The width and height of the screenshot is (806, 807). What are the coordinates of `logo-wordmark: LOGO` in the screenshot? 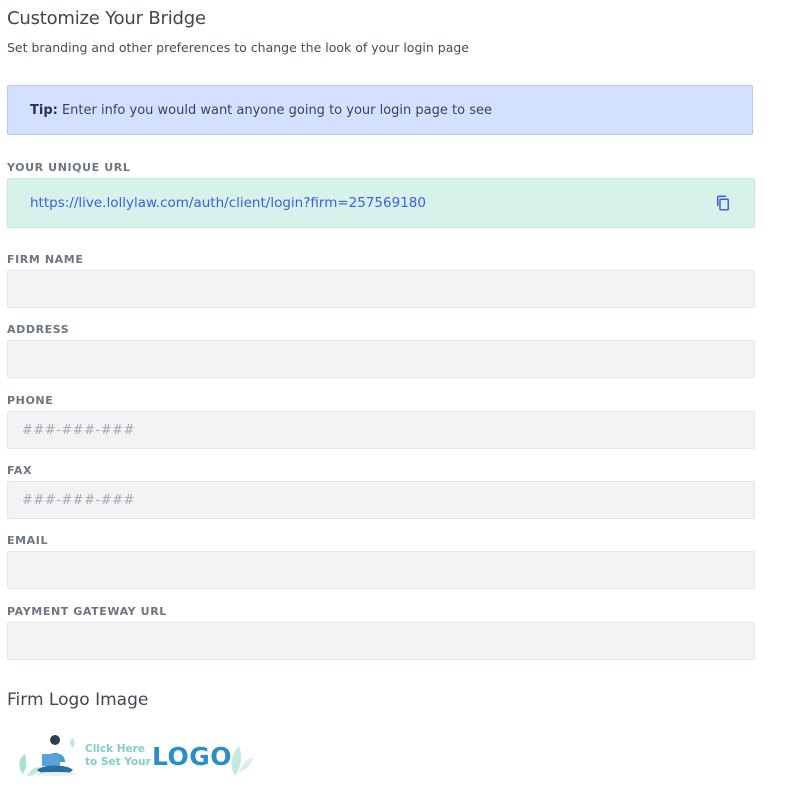 It's located at (192, 756).